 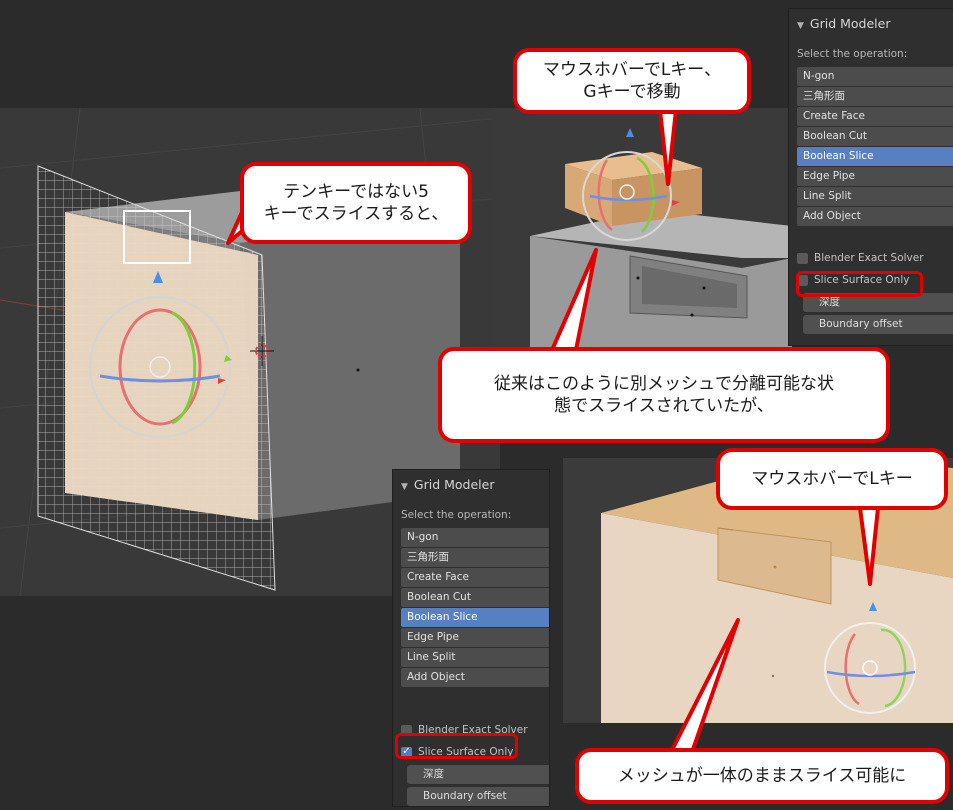 I want to click on callout-text: マウスホバーでLキー, so click(x=832, y=479).